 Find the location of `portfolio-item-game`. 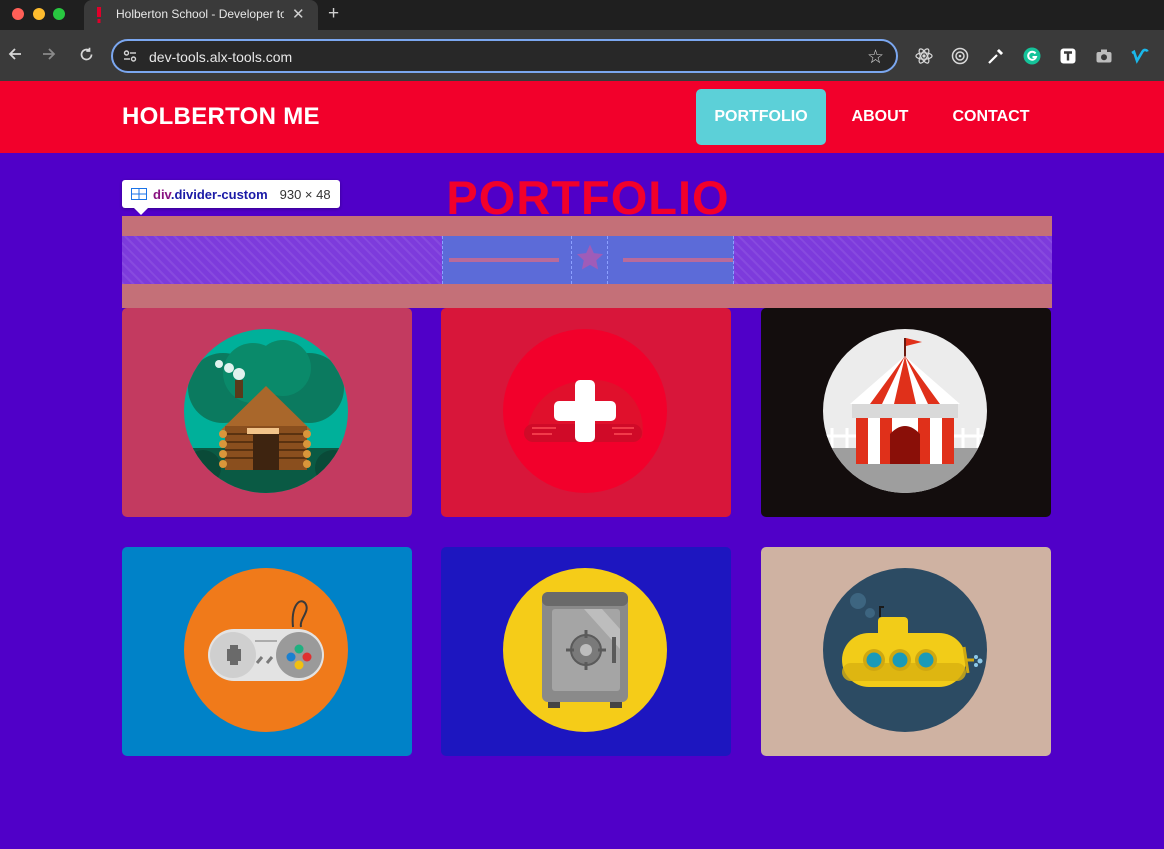

portfolio-item-game is located at coordinates (267, 651).